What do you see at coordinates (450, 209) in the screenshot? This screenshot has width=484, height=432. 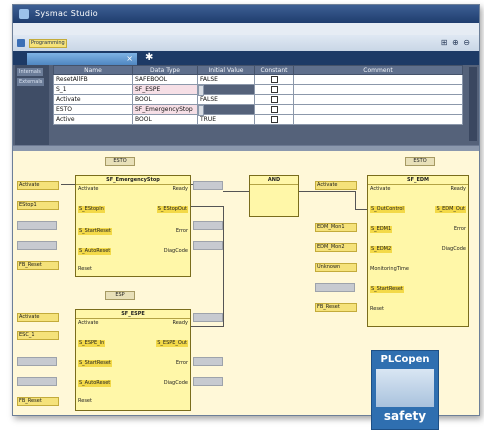 I see `pin-out: S_EDM_Out` at bounding box center [450, 209].